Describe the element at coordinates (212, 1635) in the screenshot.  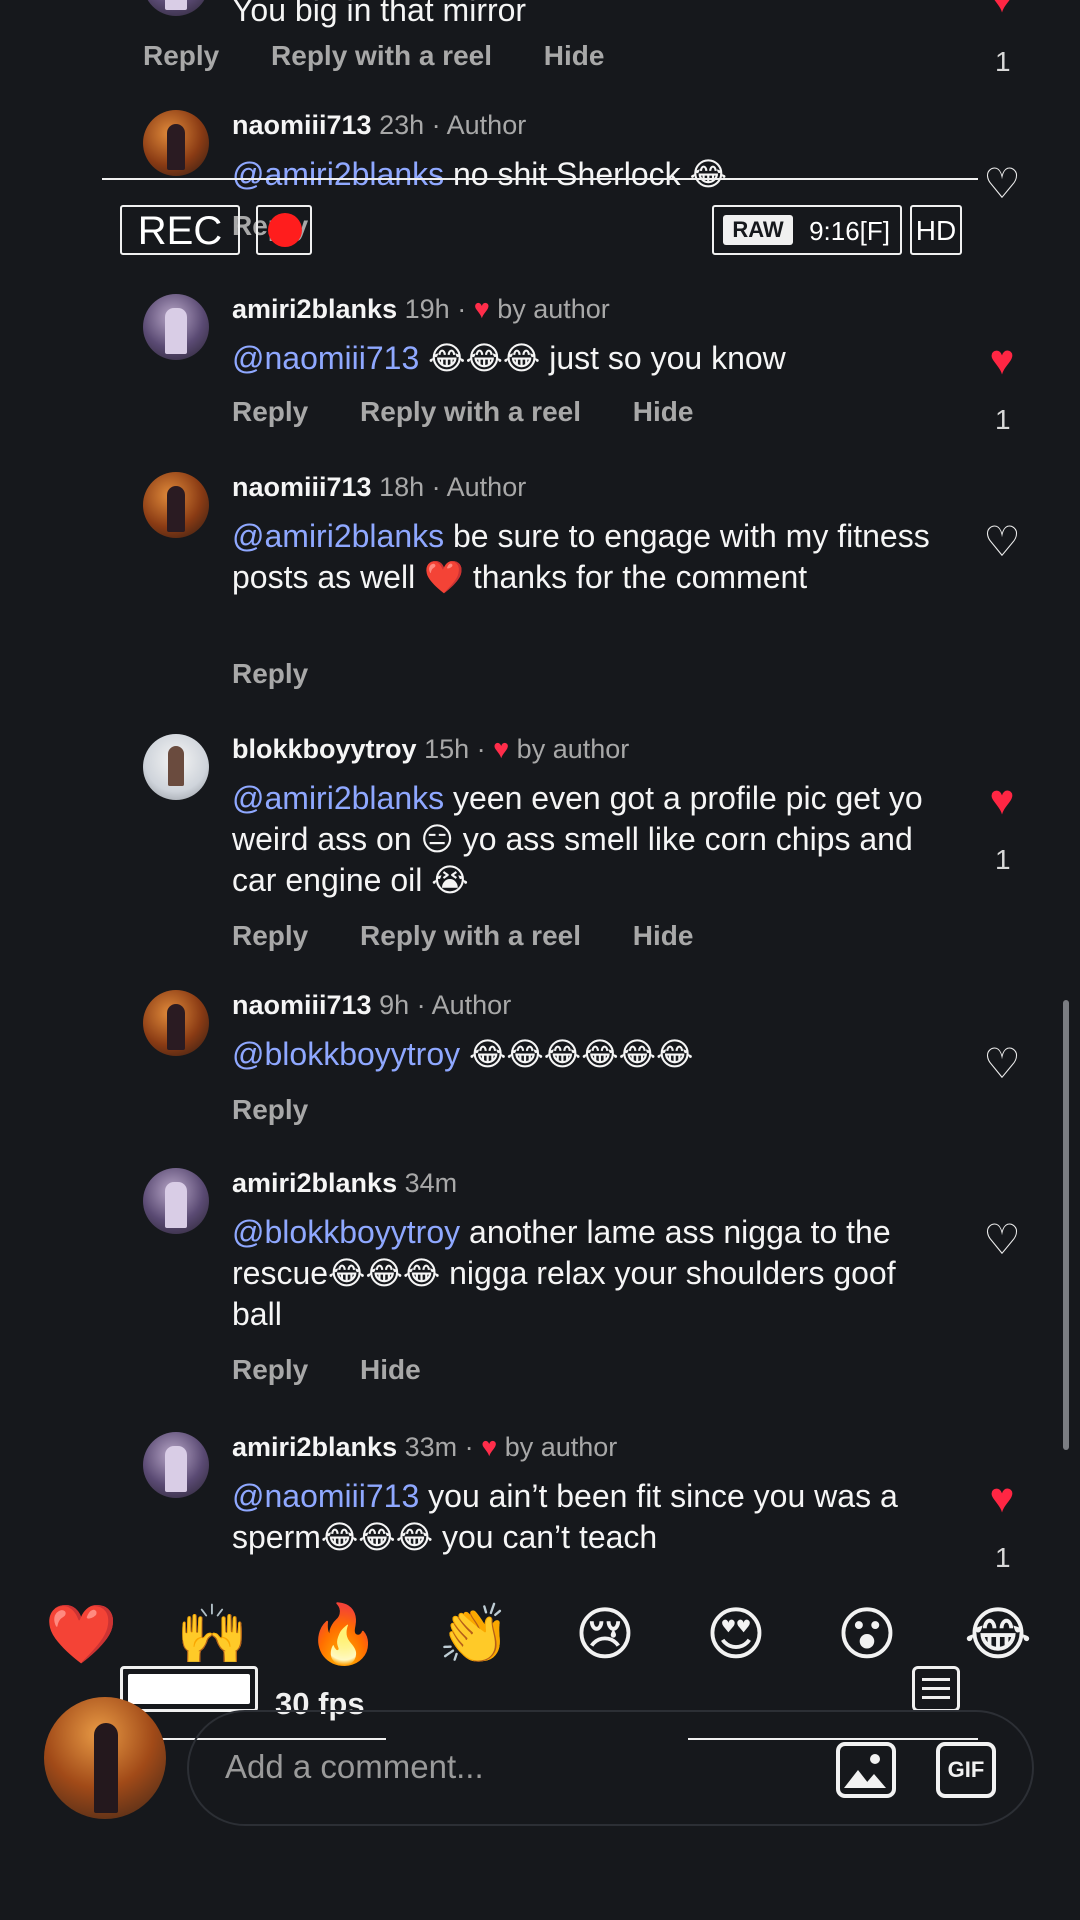
I see `reaction-raised-hands: 🙌` at that location.